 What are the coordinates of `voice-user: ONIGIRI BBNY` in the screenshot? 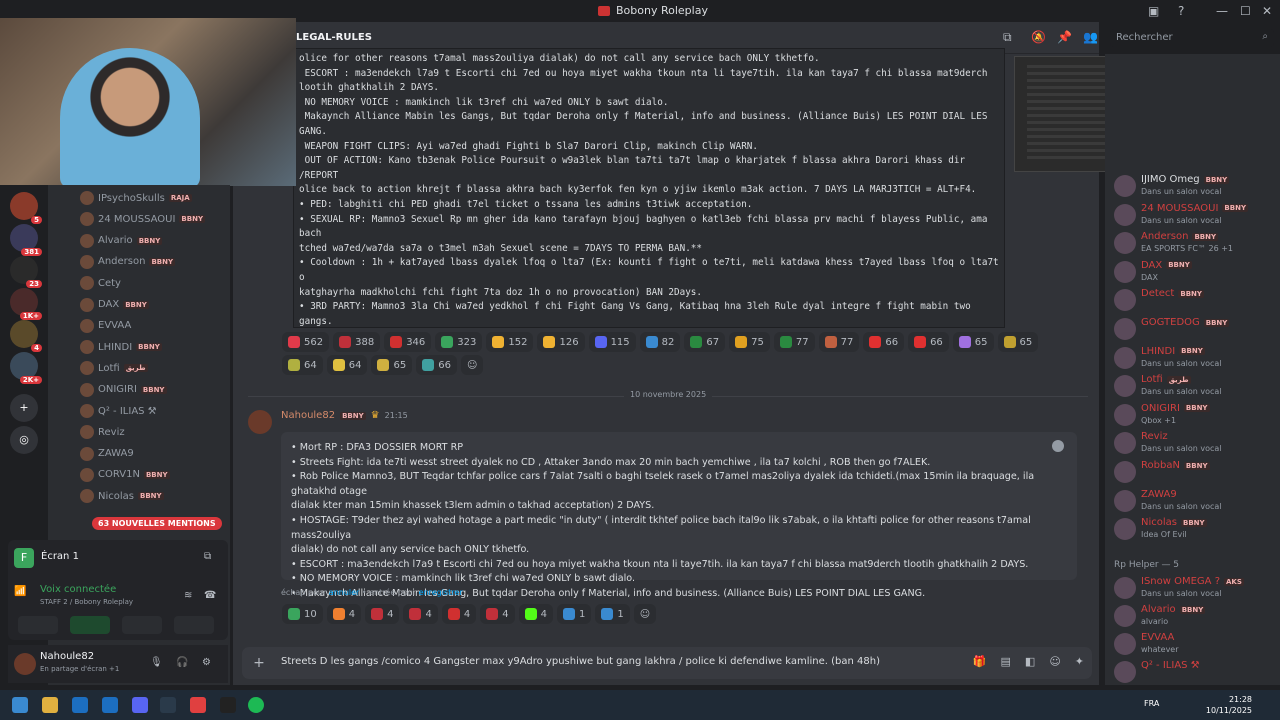 It's located at (123, 390).